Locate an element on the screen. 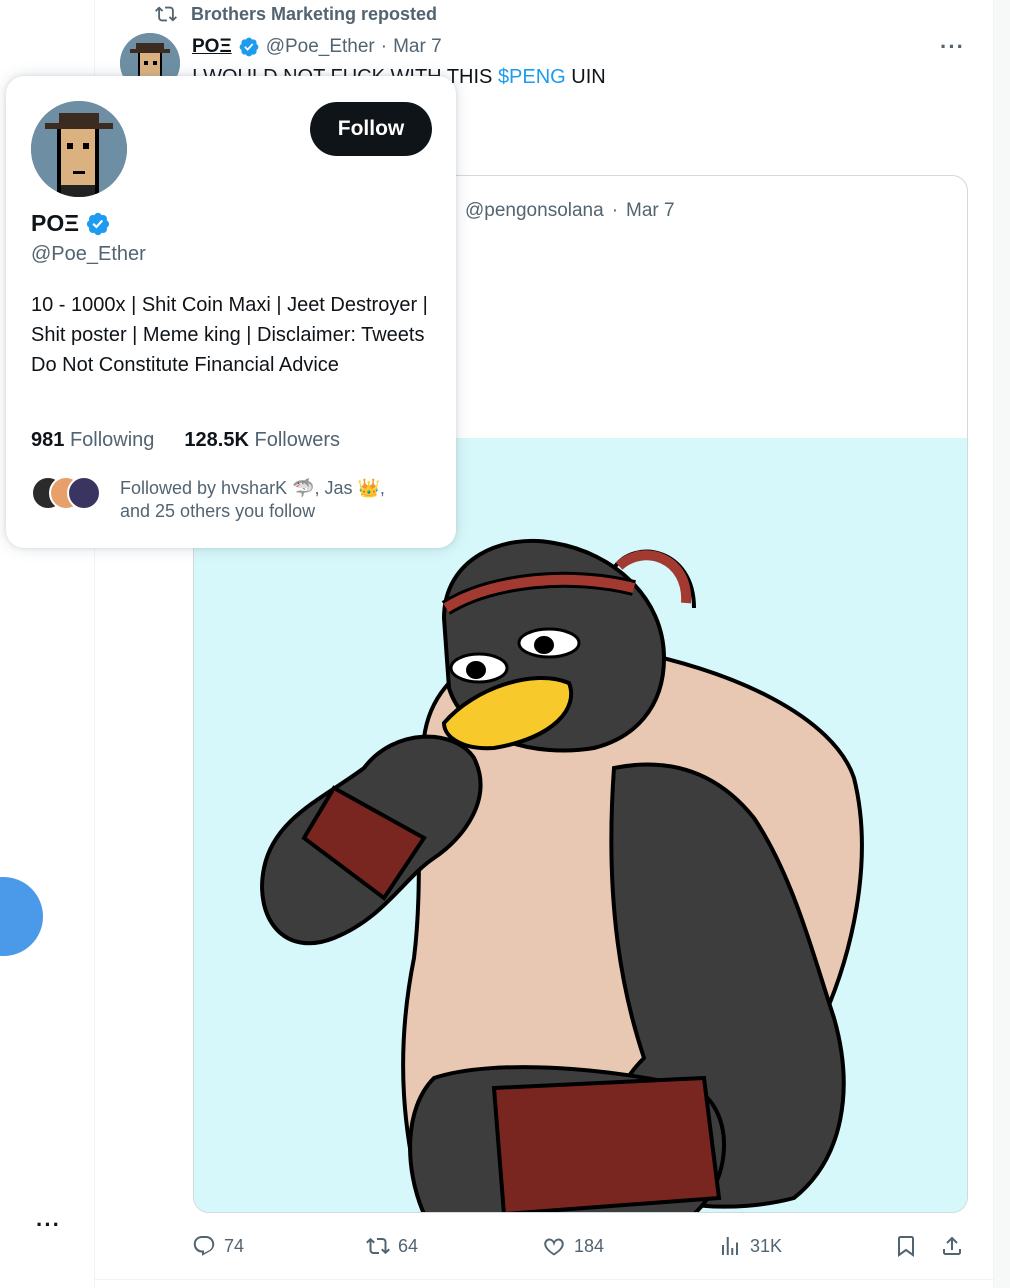 The width and height of the screenshot is (1010, 1288). followers-count: 128.5K is located at coordinates (216, 440).